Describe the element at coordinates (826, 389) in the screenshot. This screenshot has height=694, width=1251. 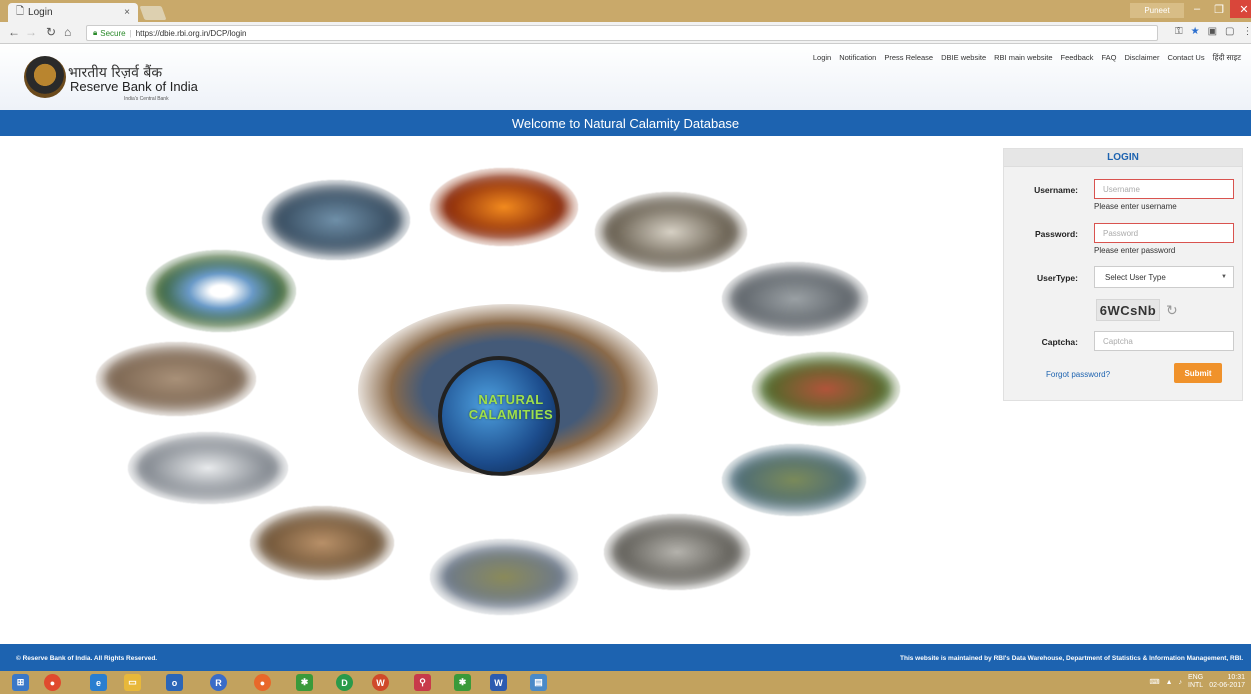
I see `landslide-image` at that location.